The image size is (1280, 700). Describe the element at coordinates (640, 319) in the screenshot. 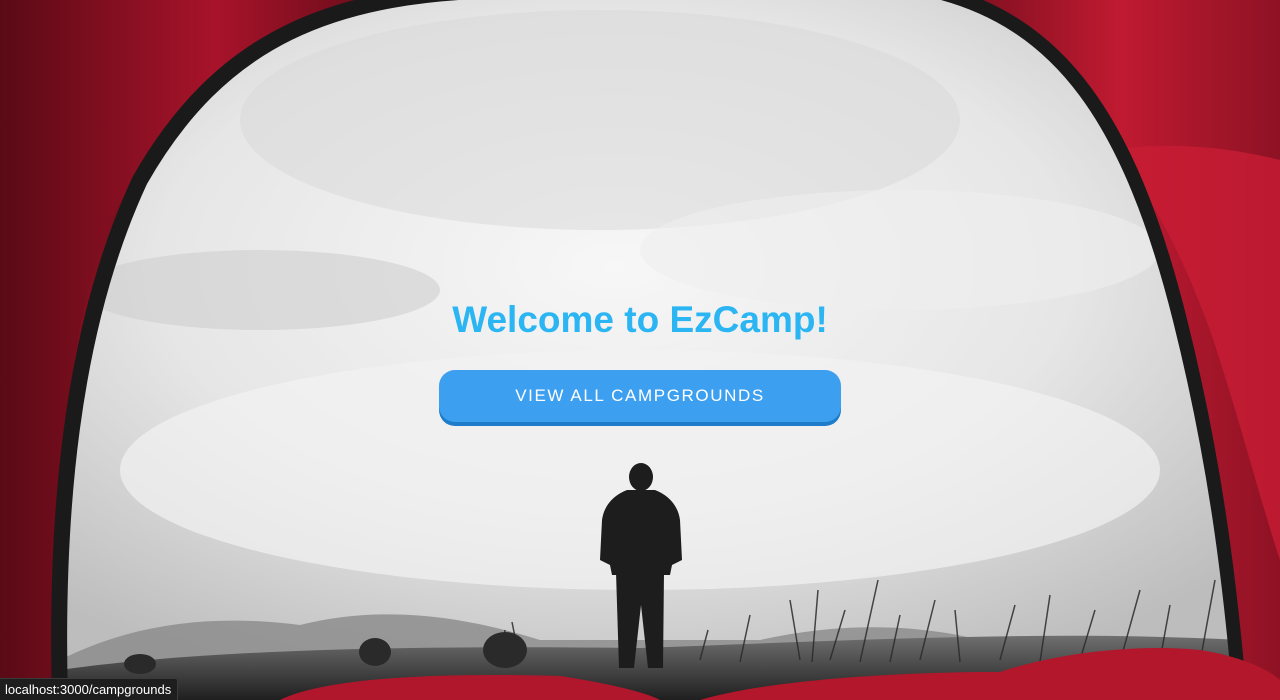

I see `page-title: Welcome to EzCamp!` at that location.